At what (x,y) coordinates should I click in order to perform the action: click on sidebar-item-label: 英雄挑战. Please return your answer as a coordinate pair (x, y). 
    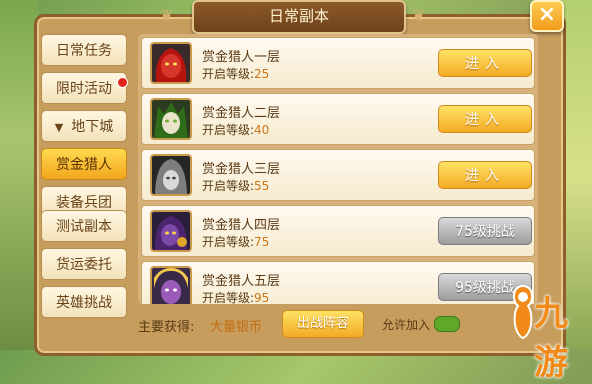
    Looking at the image, I should click on (84, 303).